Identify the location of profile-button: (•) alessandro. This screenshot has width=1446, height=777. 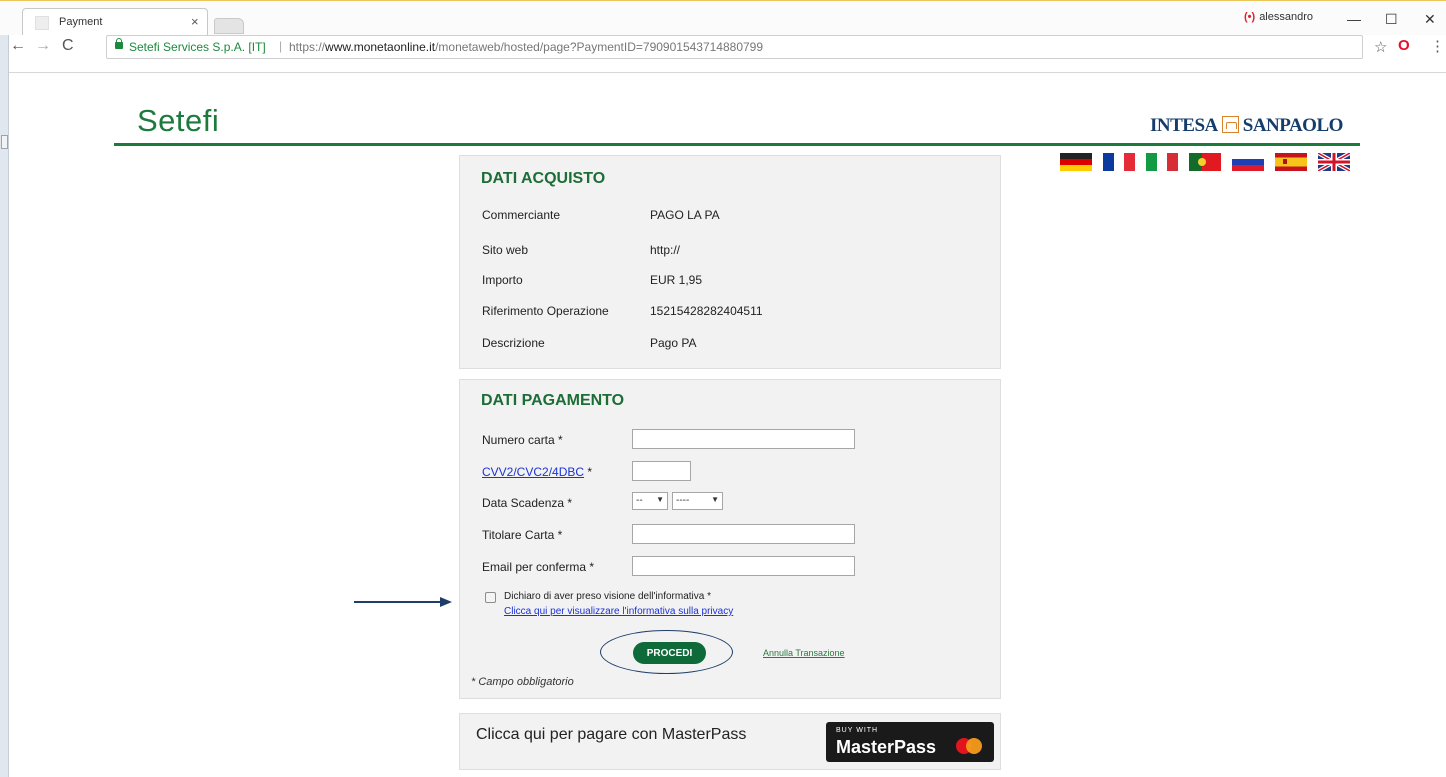
(1278, 17).